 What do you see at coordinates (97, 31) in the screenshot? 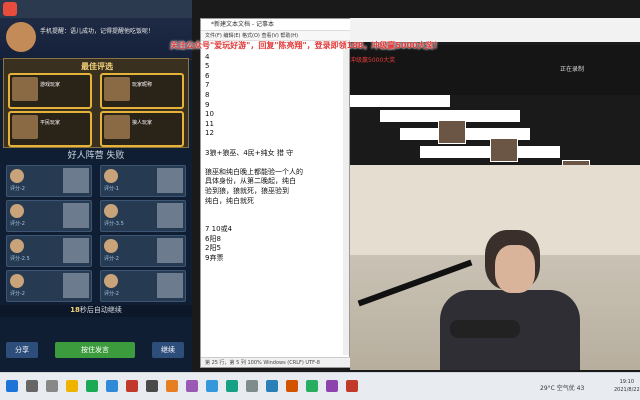
I see `banner-message: 手机提醒：语儿成功，记得提醒他吃饭呢！` at bounding box center [97, 31].